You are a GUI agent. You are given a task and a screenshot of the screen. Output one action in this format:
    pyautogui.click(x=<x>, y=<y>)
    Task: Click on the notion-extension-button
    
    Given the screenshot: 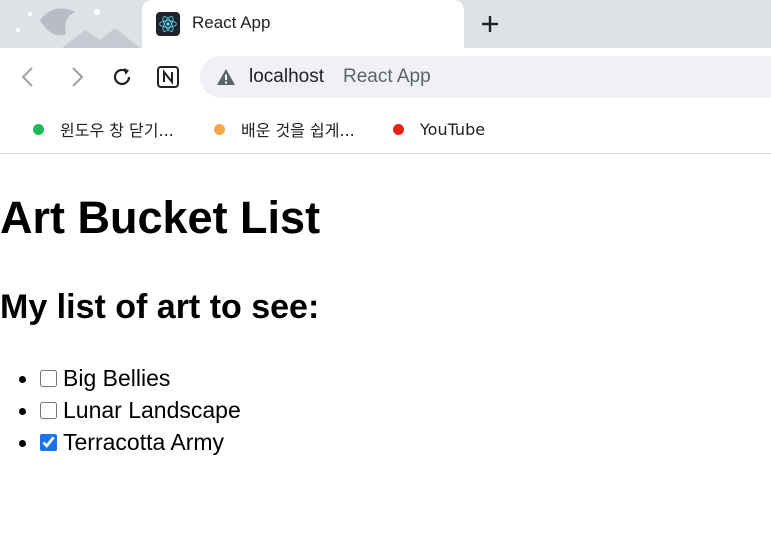 What is the action you would take?
    pyautogui.click(x=168, y=77)
    